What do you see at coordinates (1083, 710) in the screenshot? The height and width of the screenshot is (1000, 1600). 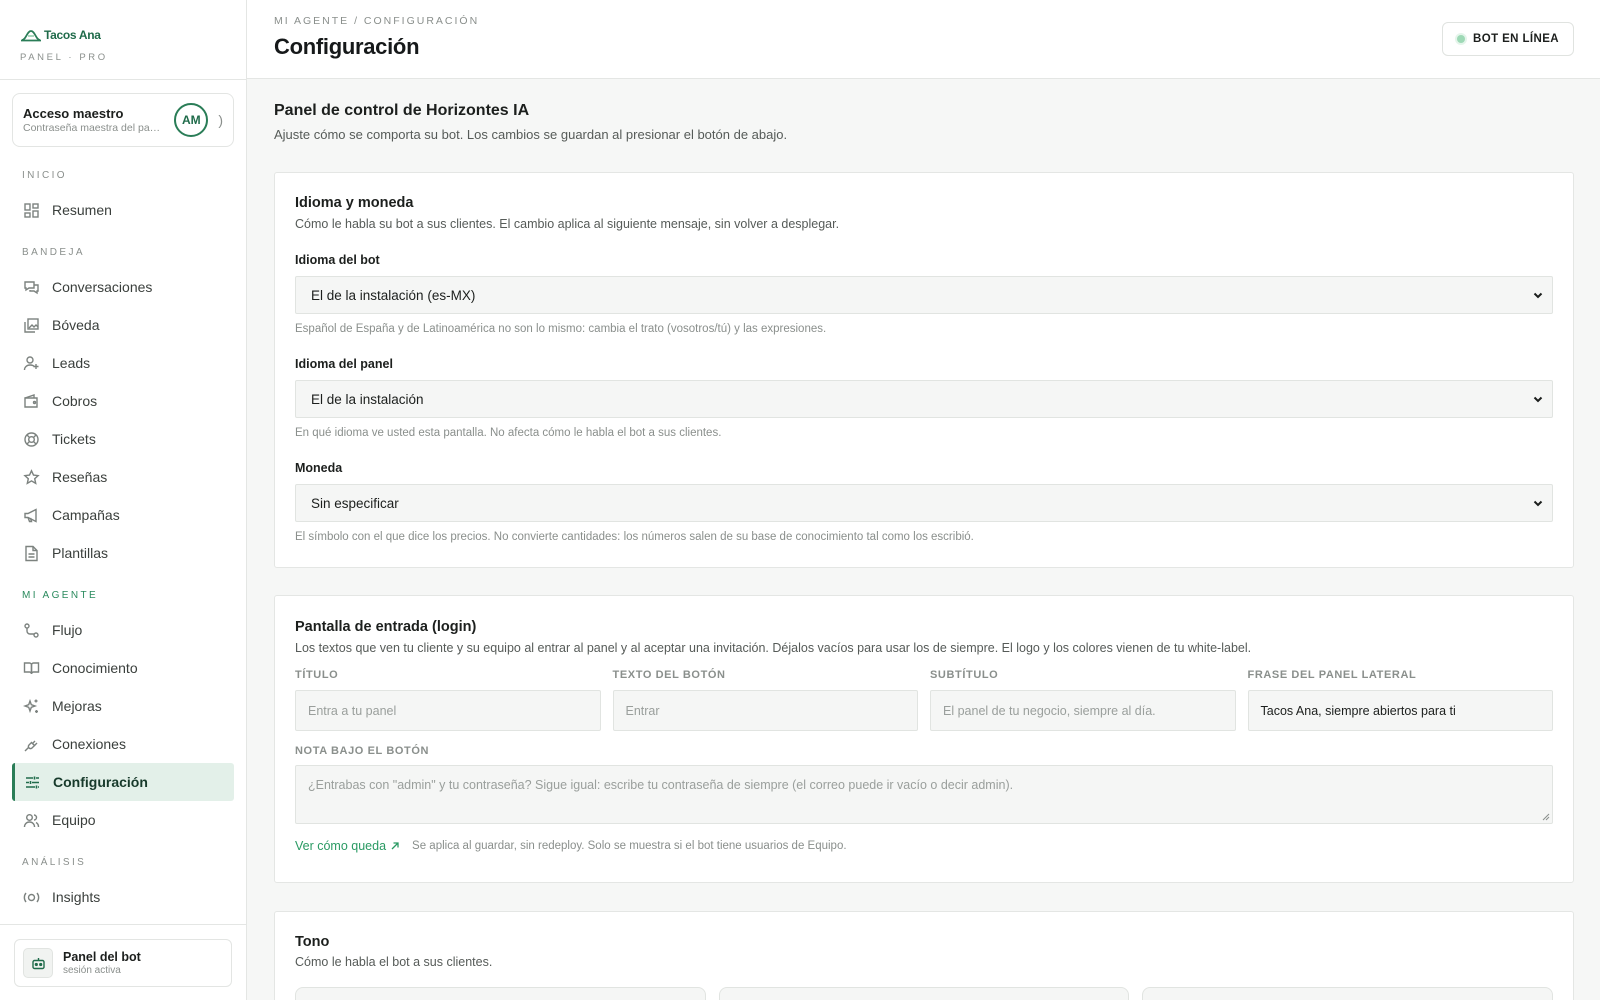 I see `login-subtitle-input: El panel de tu negocio, siempre al día.` at bounding box center [1083, 710].